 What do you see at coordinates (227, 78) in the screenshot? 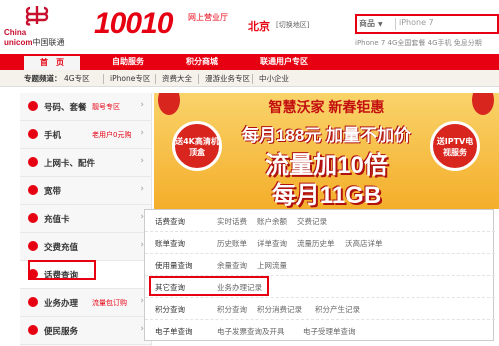
I see `subnav-item-roaming: 漫游业务专区` at bounding box center [227, 78].